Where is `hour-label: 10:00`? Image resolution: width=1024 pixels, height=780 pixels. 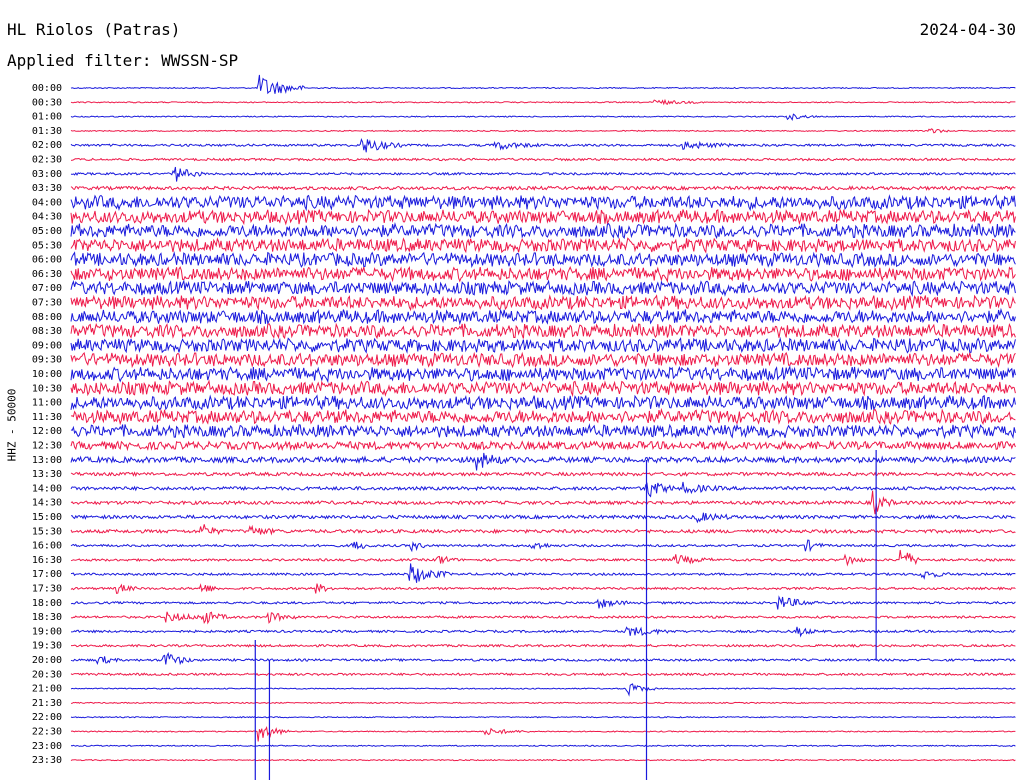
hour-label: 10:00 is located at coordinates (47, 374).